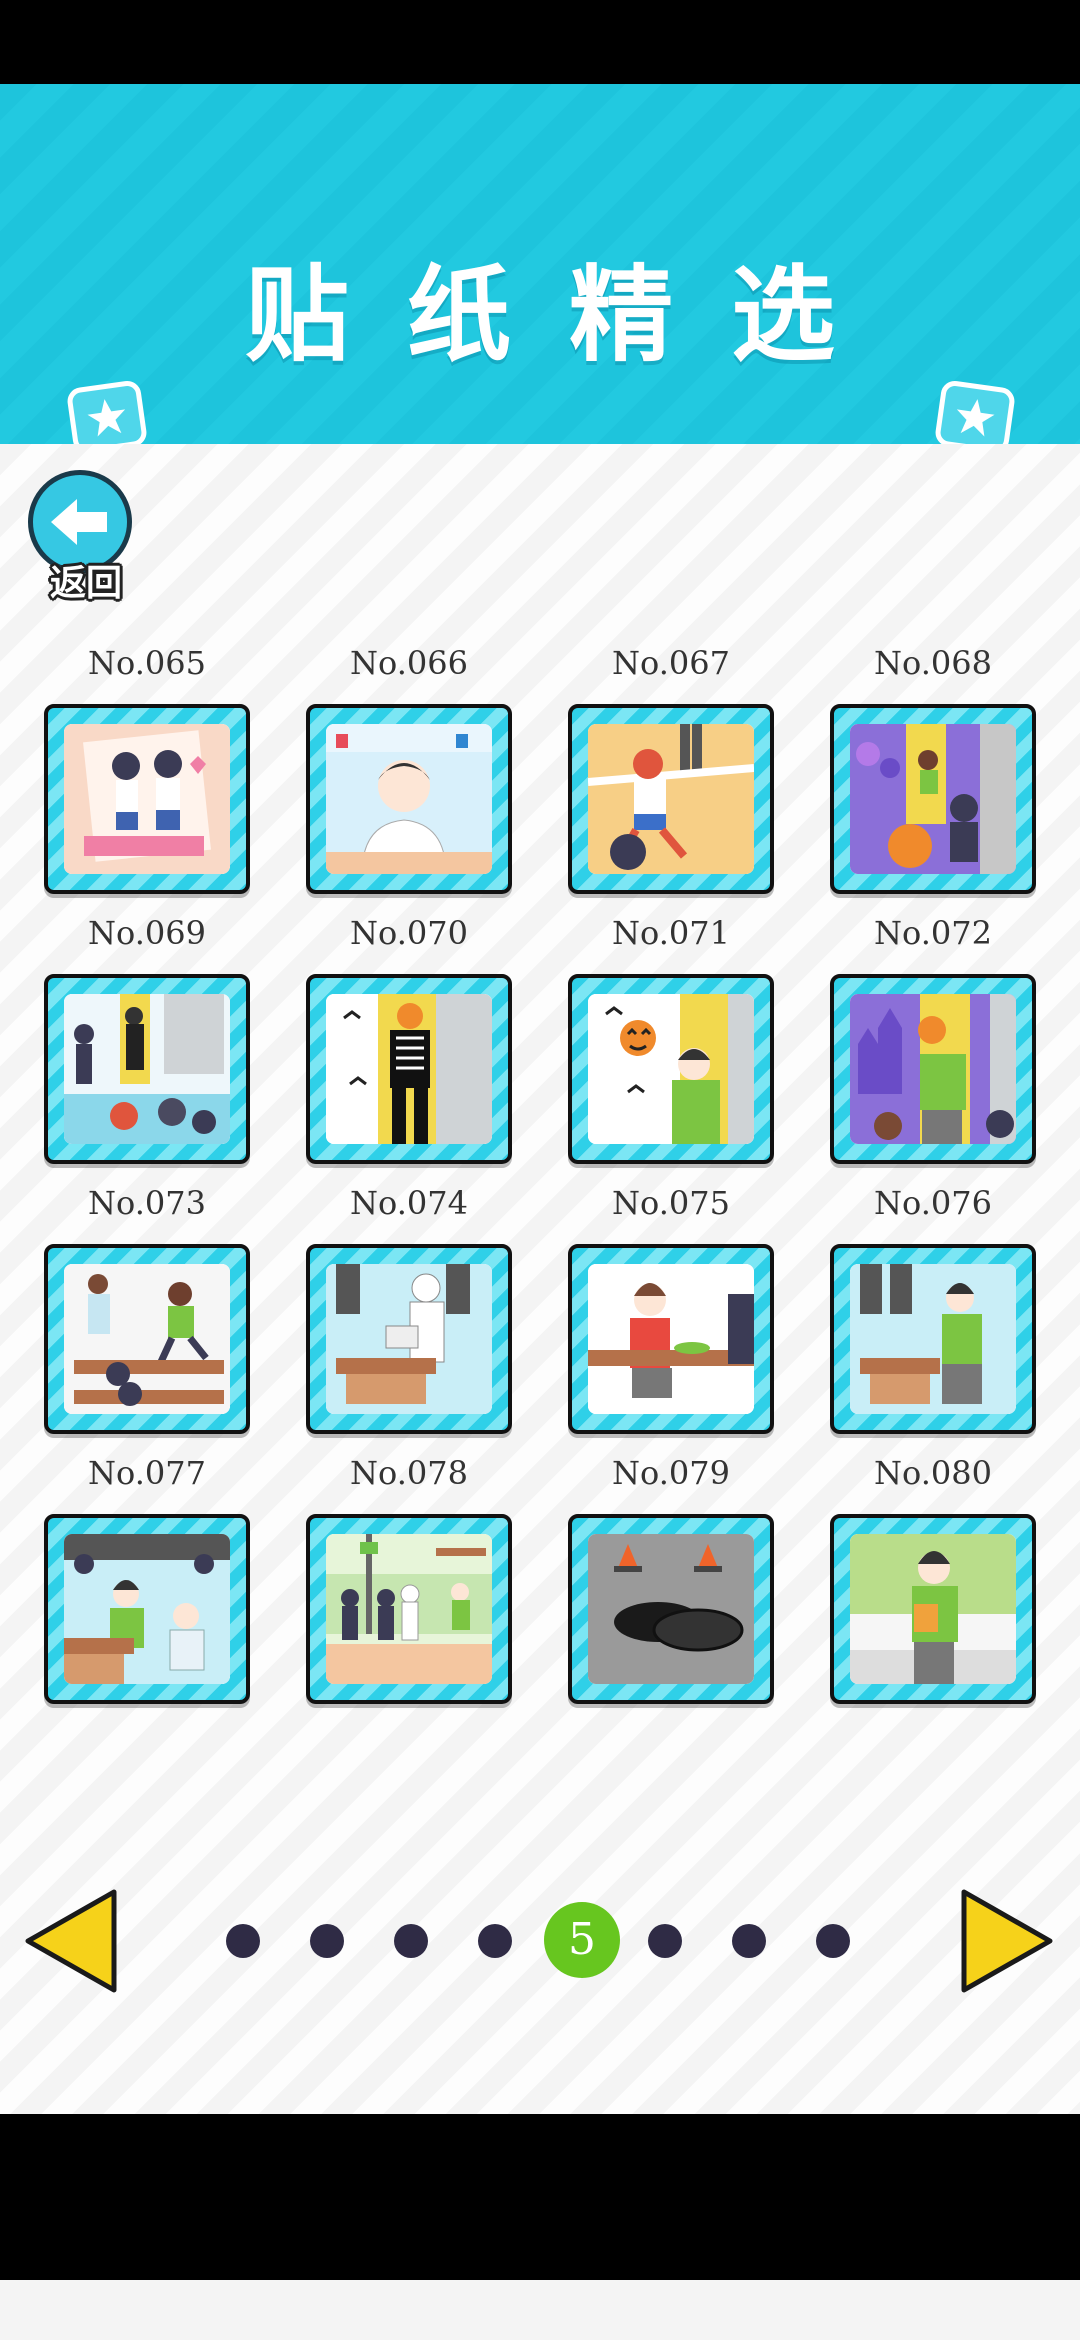  I want to click on right-arrow-icon, so click(1007, 1941).